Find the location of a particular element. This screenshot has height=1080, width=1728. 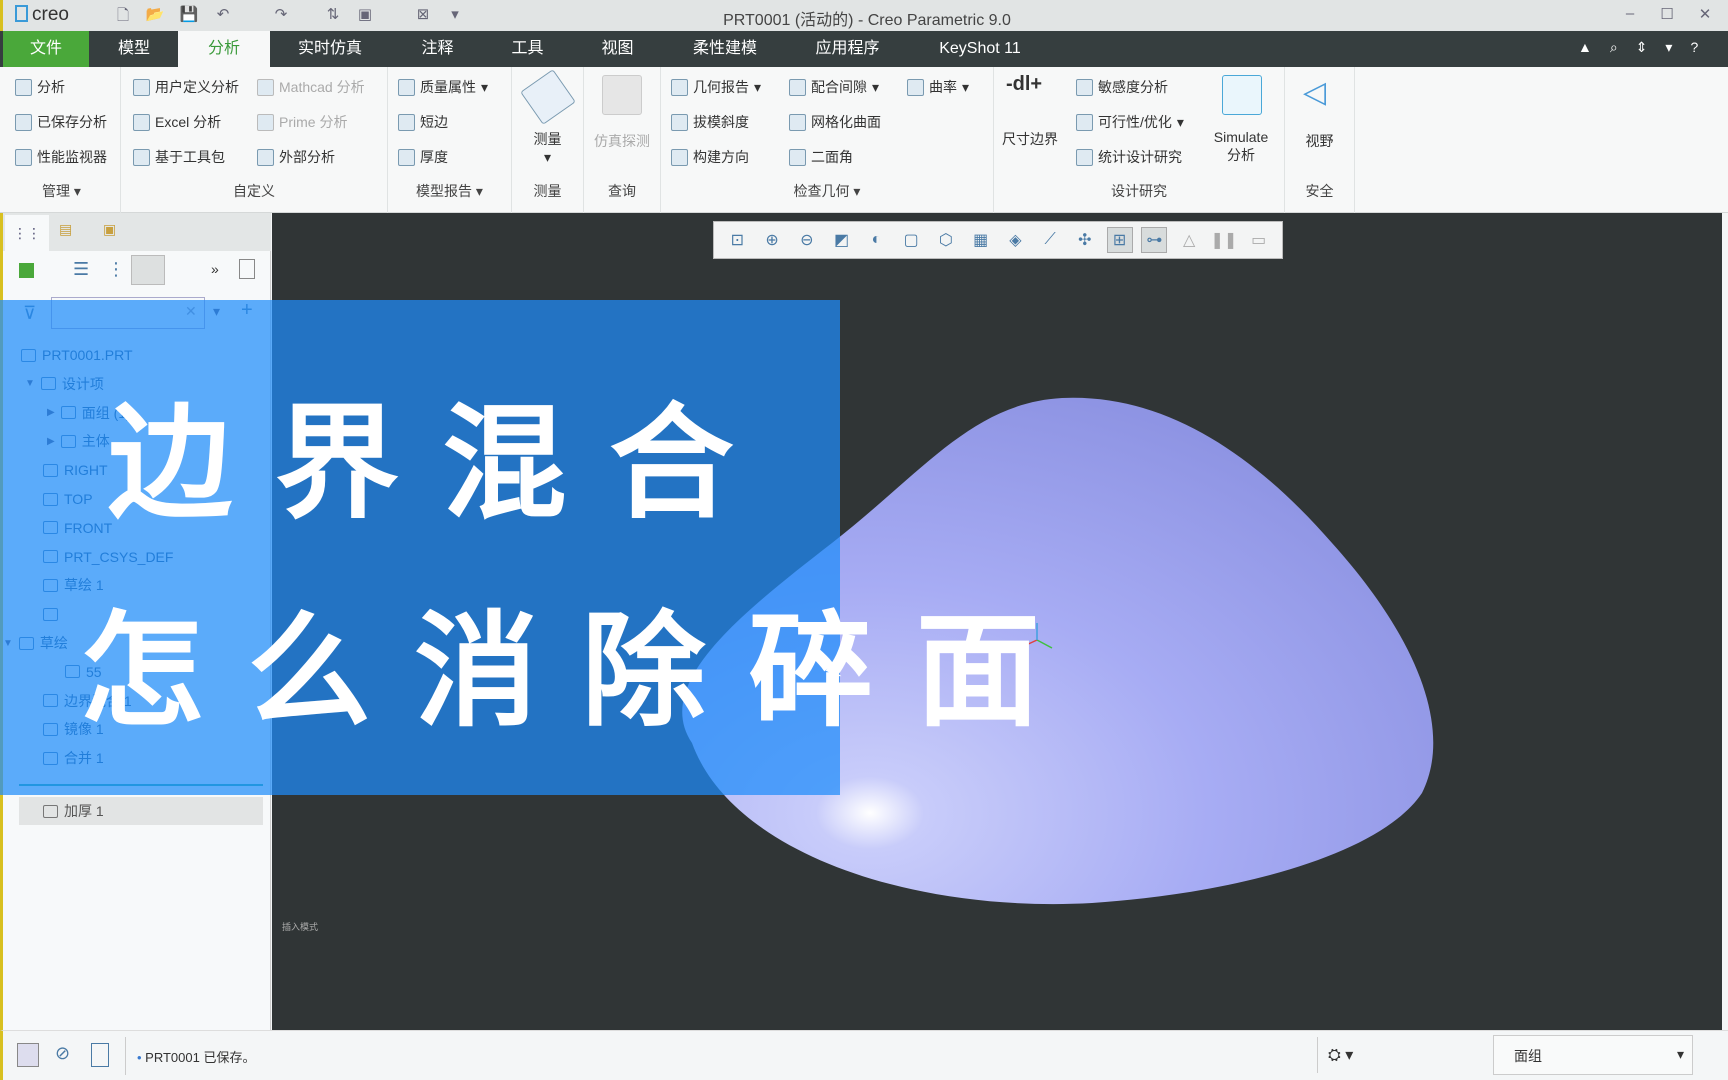

report-icon is located at coordinates (679, 87).